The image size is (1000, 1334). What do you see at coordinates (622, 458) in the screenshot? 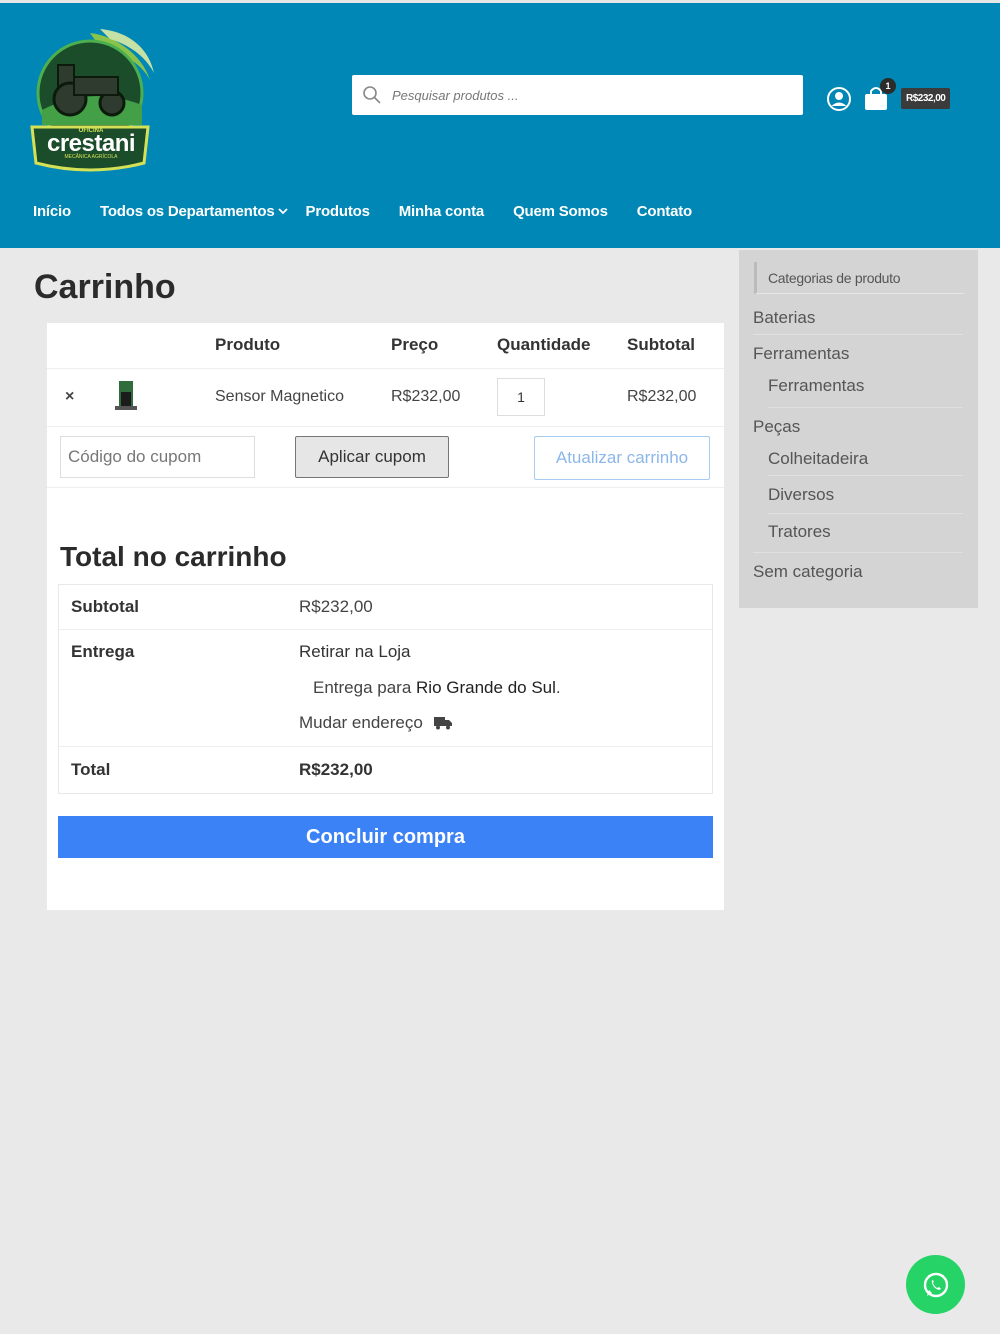
I see `update-cart-button: Atualizar carrinho` at bounding box center [622, 458].